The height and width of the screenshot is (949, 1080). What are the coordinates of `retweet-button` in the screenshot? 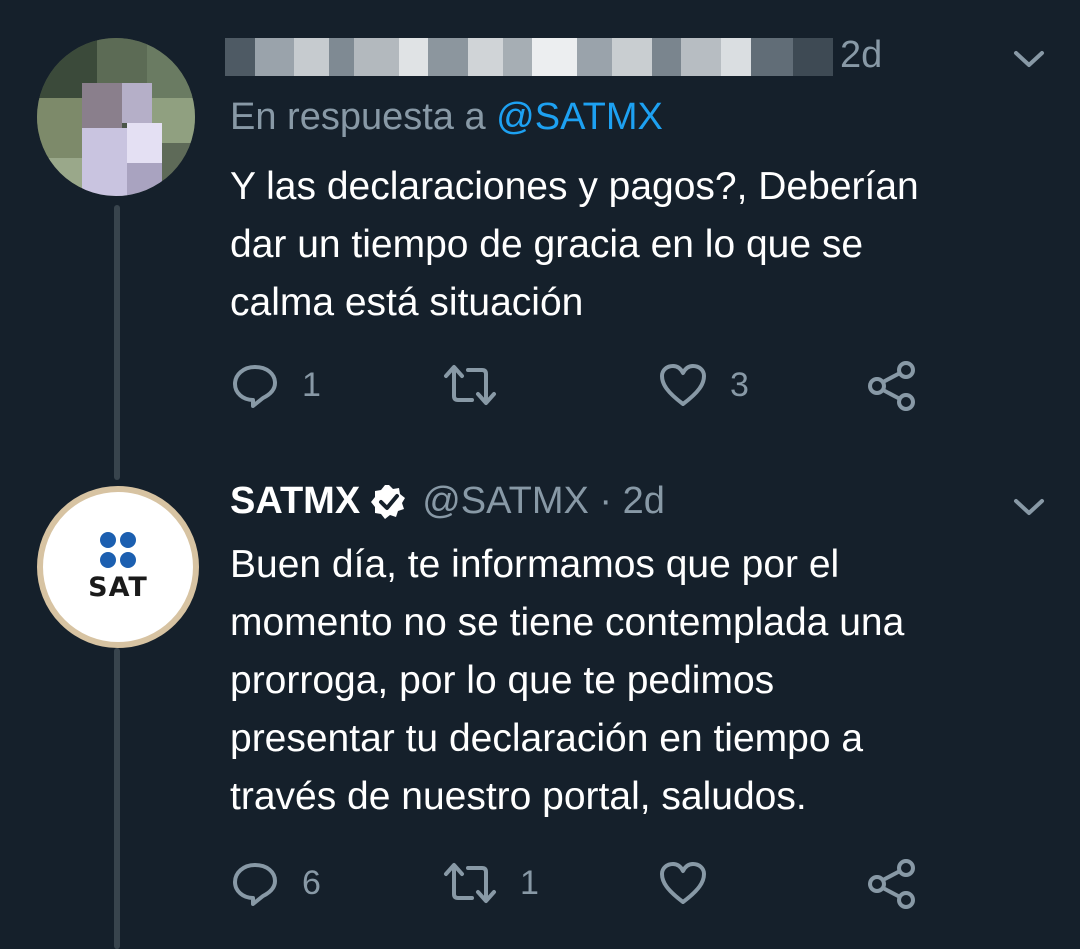 It's located at (481, 385).